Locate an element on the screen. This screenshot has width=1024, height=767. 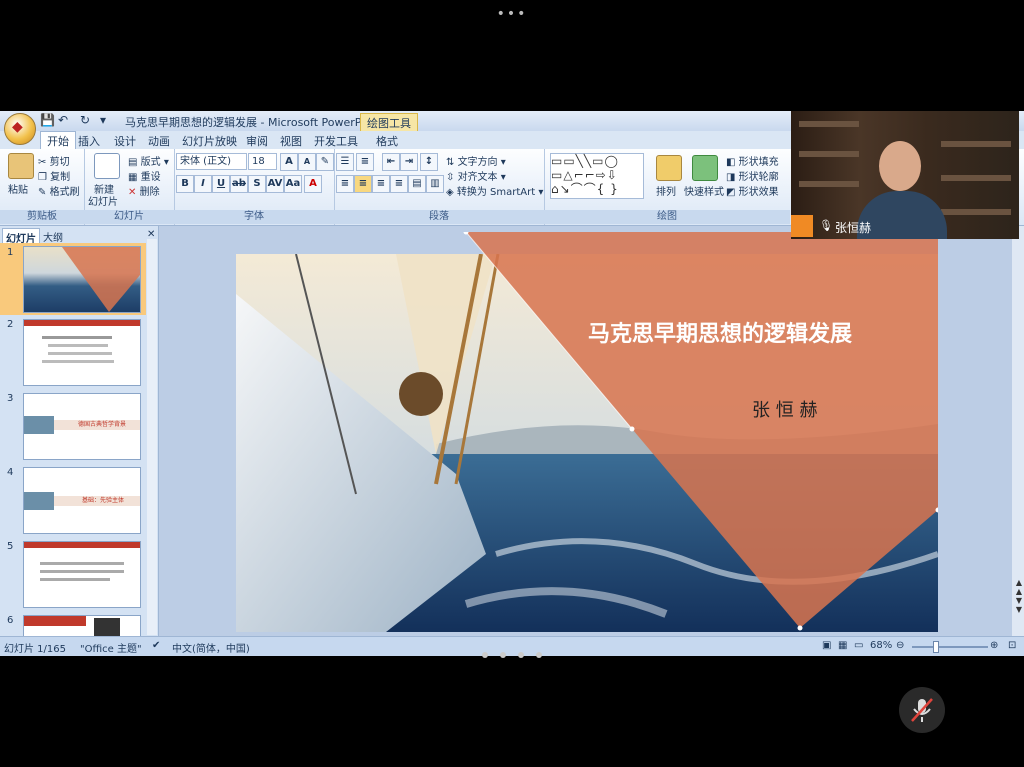
shrink-font-icon: A is located at coordinates (307, 162).